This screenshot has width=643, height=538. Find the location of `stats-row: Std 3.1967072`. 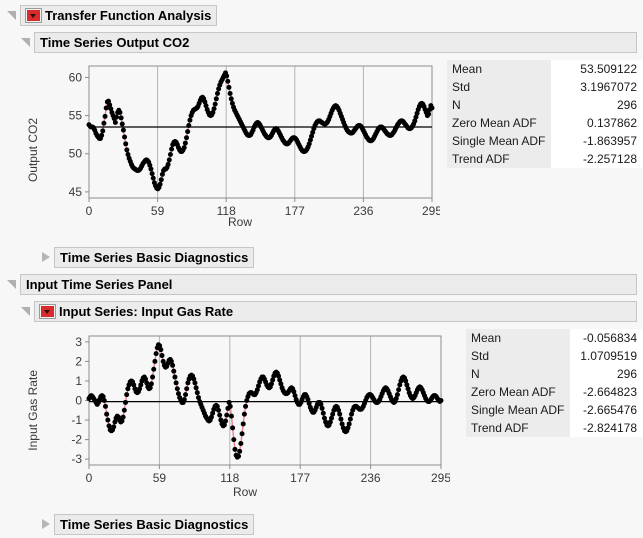

stats-row: Std 3.1967072 is located at coordinates (545, 87).